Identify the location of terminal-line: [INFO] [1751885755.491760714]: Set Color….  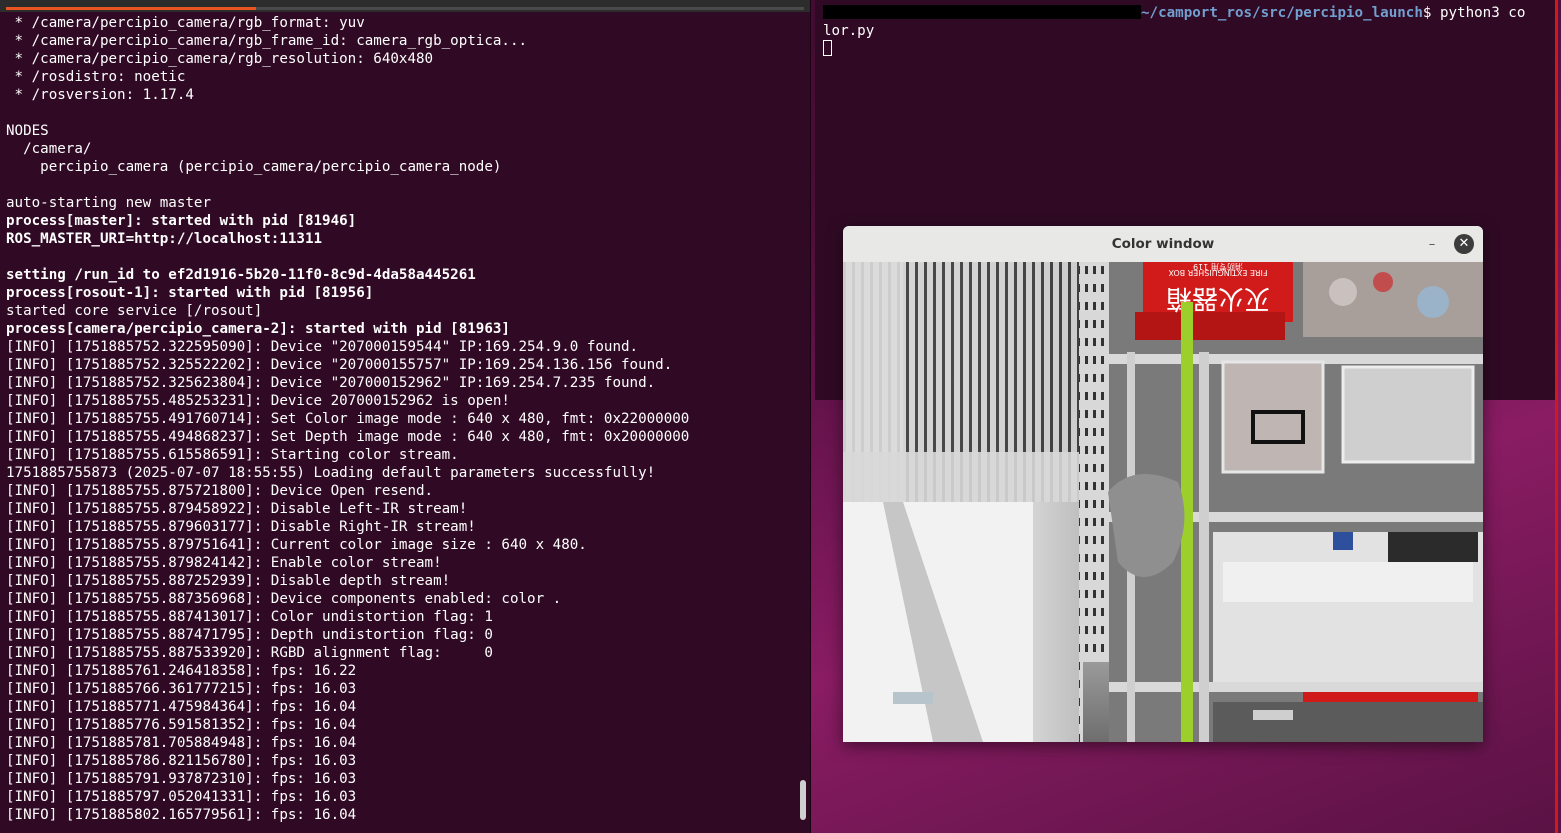
(348, 419).